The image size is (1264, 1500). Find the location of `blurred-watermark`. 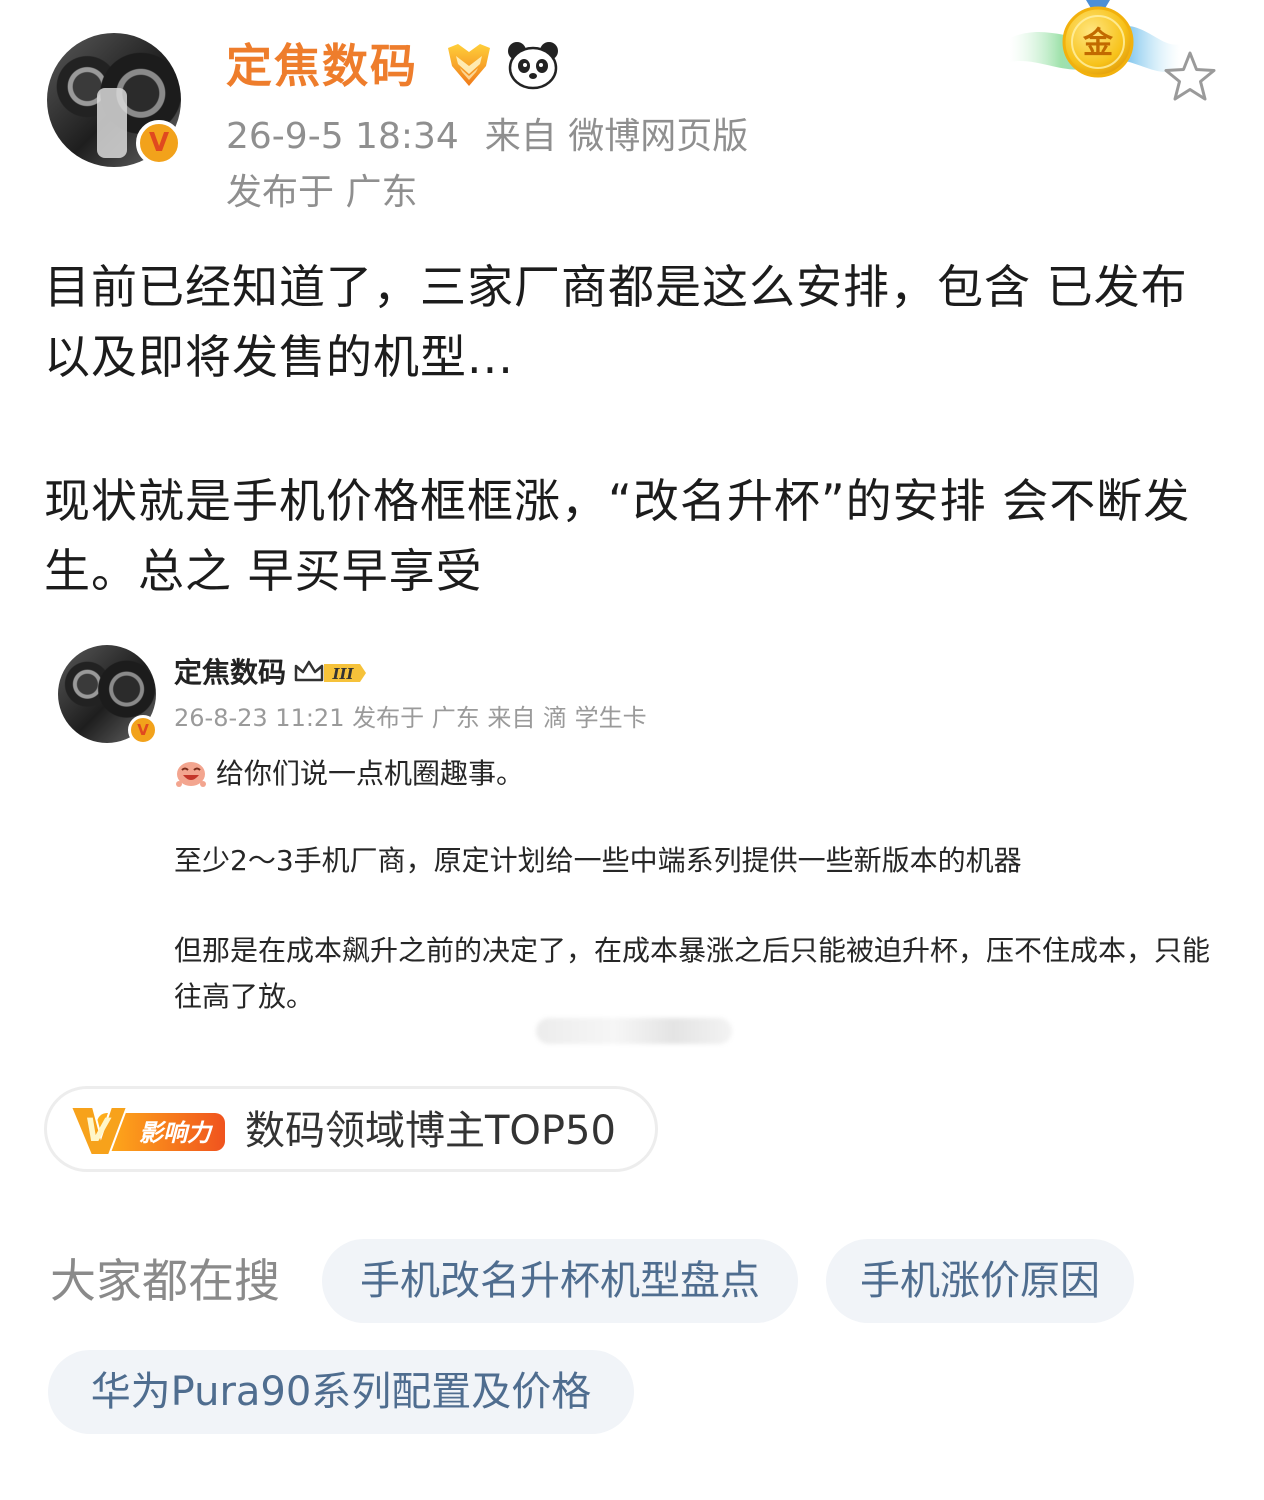

blurred-watermark is located at coordinates (634, 1031).